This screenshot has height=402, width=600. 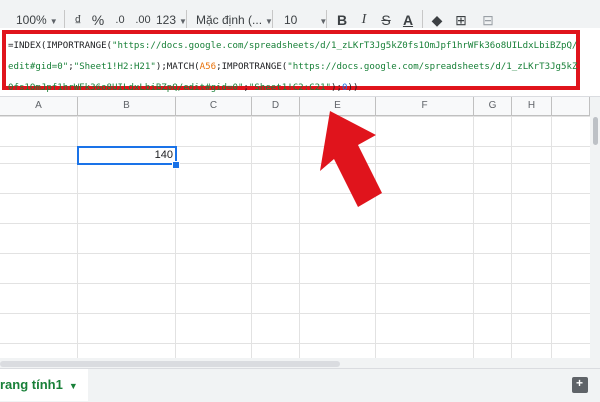 What do you see at coordinates (114, 67) in the screenshot?
I see `formula-token: "Sheet1!H2:H21"` at bounding box center [114, 67].